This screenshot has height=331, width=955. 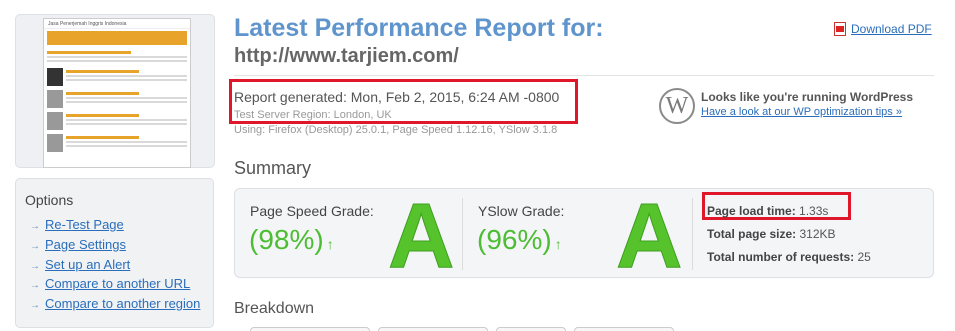 I want to click on server-region-text: Test Server Region: London, UK, so click(x=313, y=115).